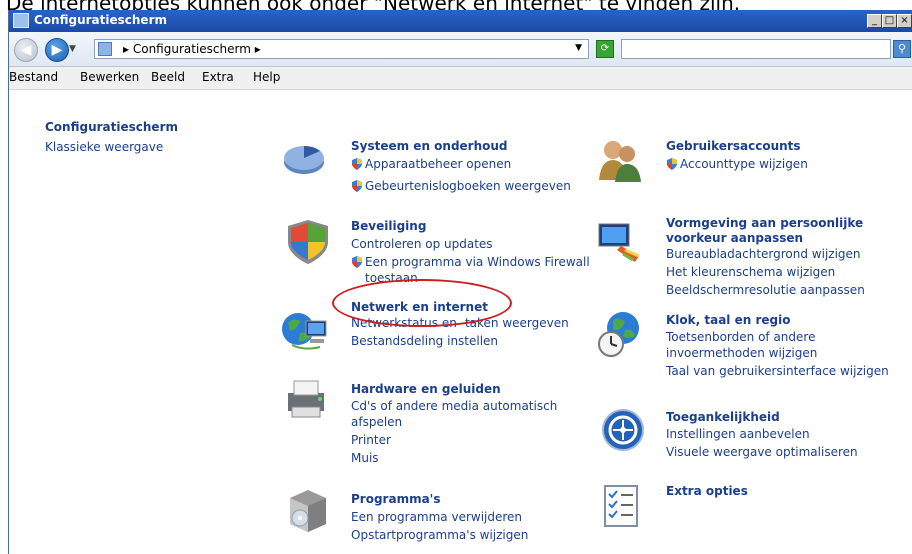 The height and width of the screenshot is (554, 912). What do you see at coordinates (902, 49) in the screenshot?
I see `search-icon: ⚲` at bounding box center [902, 49].